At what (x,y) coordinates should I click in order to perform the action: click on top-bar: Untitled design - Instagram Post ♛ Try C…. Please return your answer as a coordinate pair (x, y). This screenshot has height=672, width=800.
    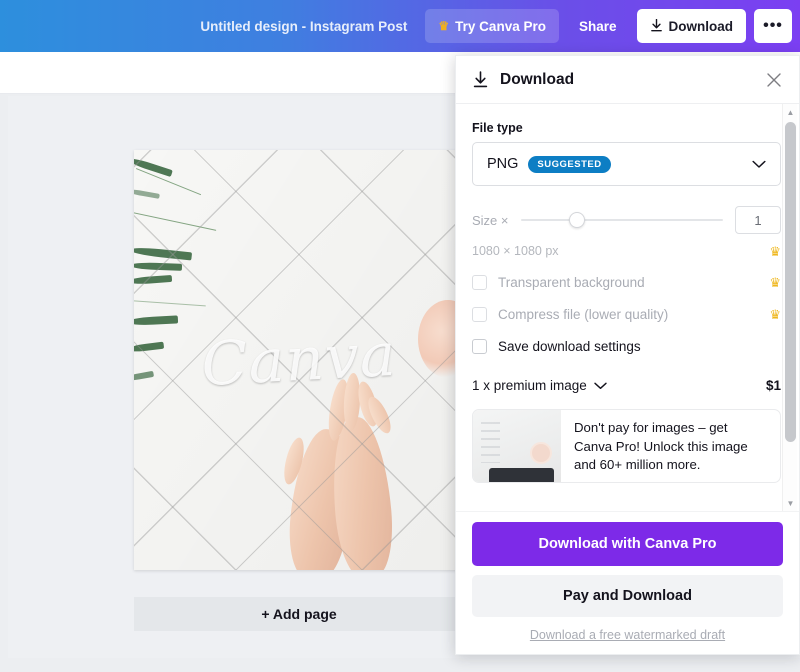
    Looking at the image, I should click on (400, 26).